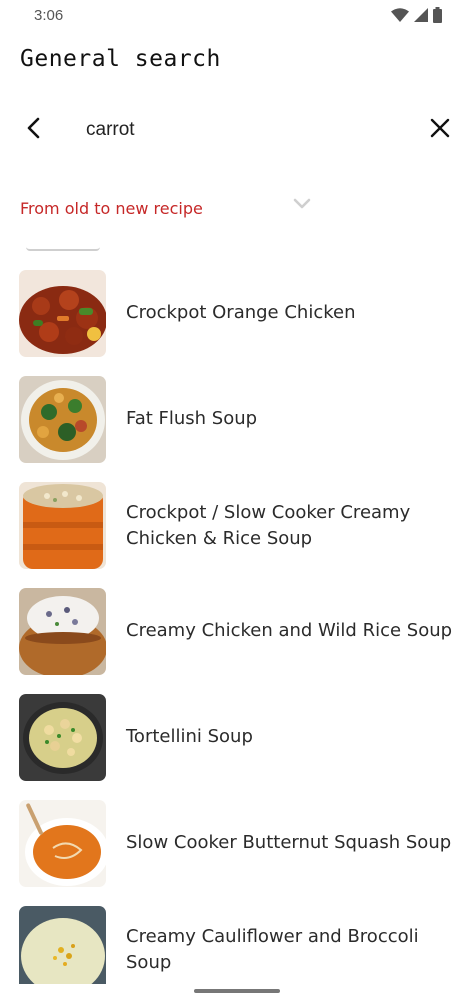  What do you see at coordinates (237, 991) in the screenshot?
I see `home-indicator` at bounding box center [237, 991].